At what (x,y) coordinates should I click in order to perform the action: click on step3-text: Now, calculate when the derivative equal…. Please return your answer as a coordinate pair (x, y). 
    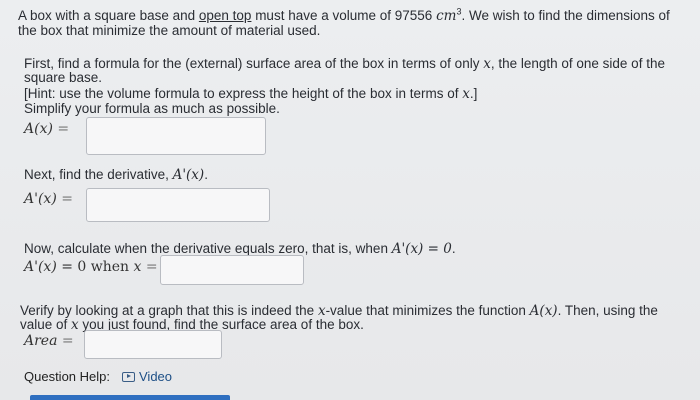
    Looking at the image, I should click on (208, 248).